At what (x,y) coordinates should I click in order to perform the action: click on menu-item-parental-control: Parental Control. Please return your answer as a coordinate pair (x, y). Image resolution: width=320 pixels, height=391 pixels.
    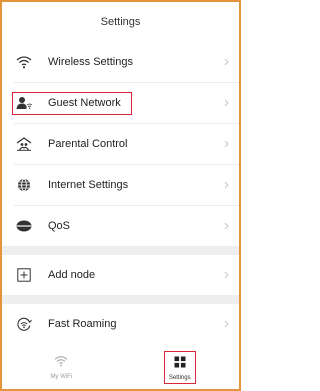
    Looking at the image, I should click on (126, 144).